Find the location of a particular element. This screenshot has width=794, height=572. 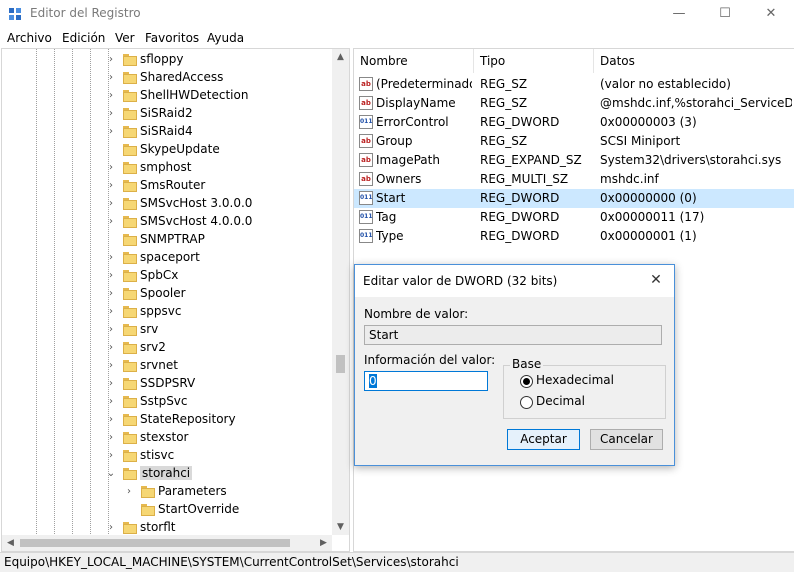

tree-item: › StateRepository is located at coordinates (167, 420).